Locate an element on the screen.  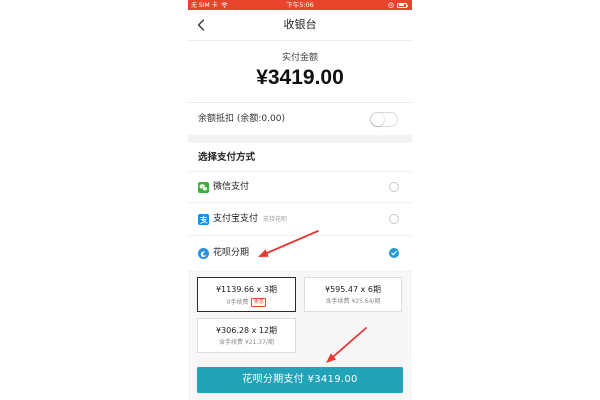
nav-bar: 收银台 is located at coordinates (300, 25).